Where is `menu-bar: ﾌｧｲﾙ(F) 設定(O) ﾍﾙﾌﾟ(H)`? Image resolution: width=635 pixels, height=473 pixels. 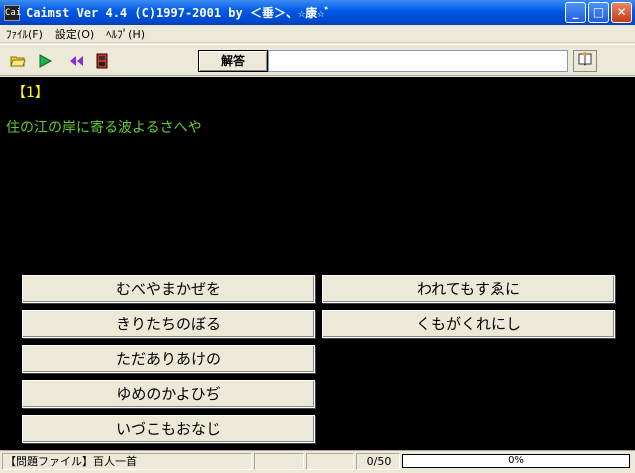 menu-bar: ﾌｧｲﾙ(F) 設定(O) ﾍﾙﾌﾟ(H) is located at coordinates (317, 34).